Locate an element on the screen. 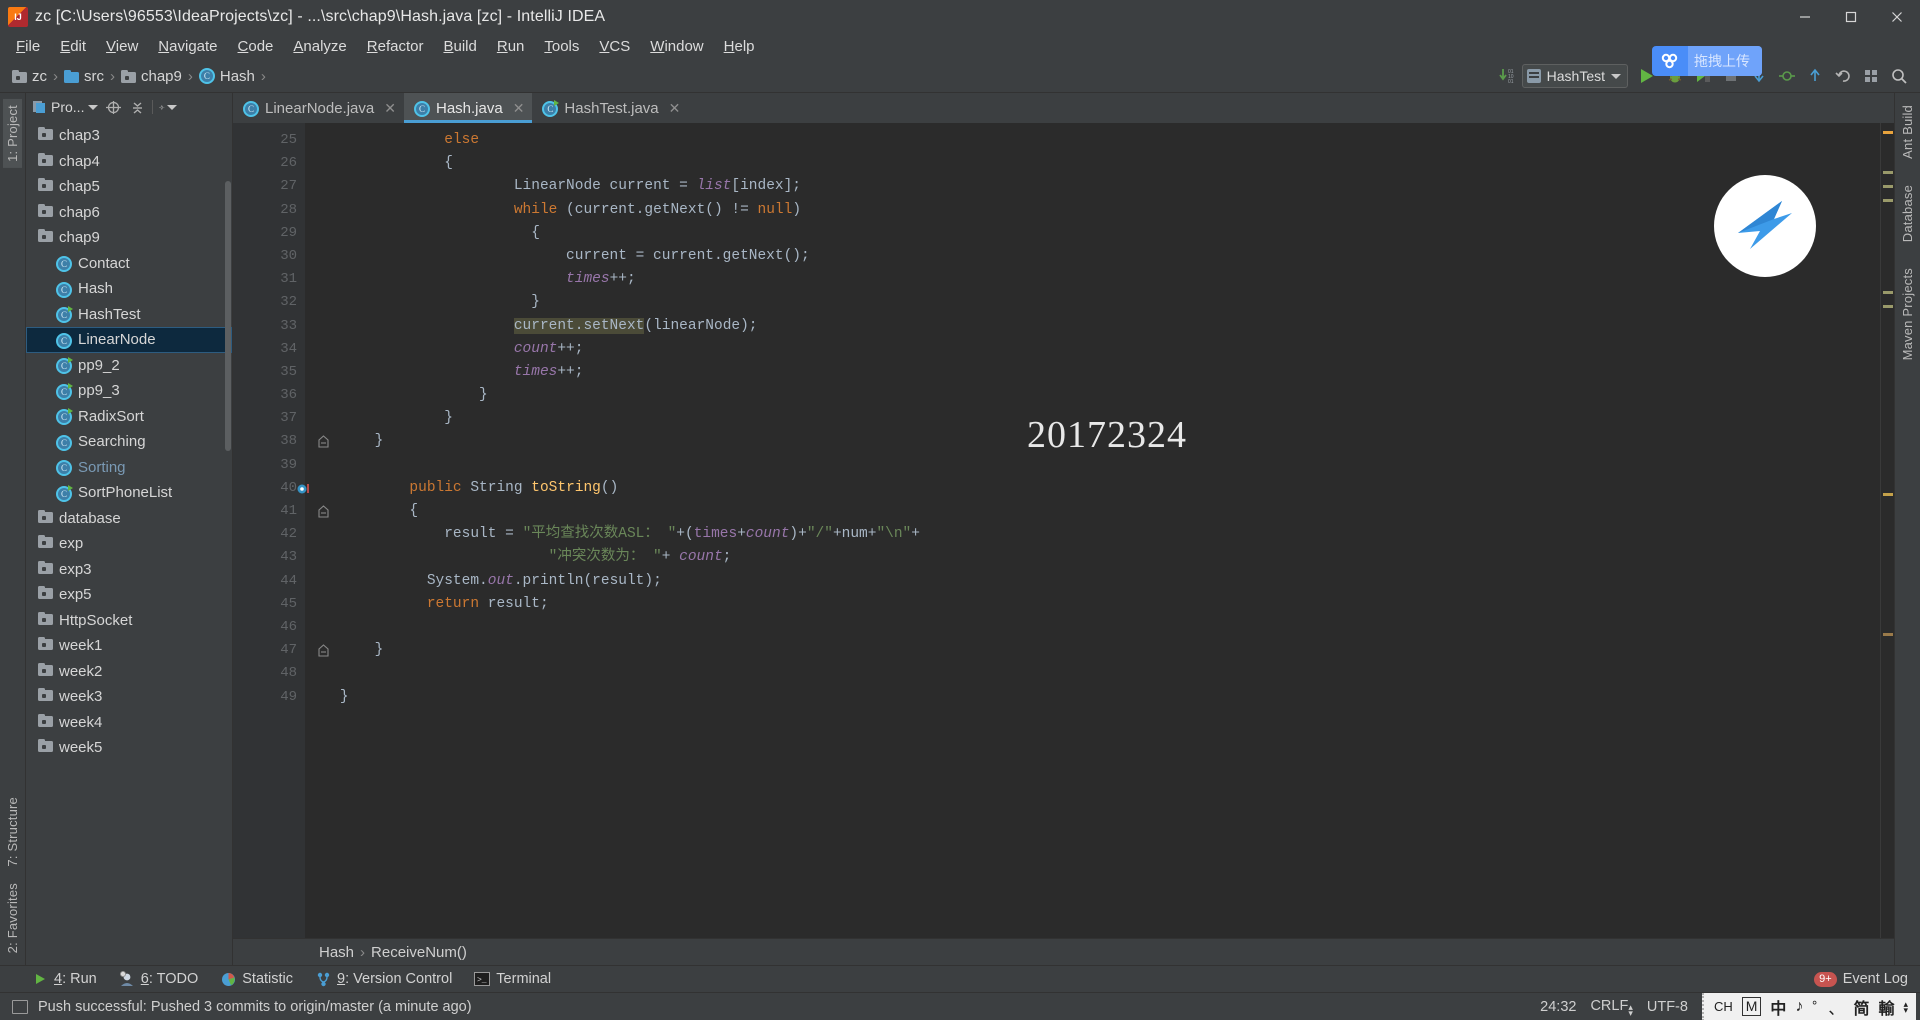 This screenshot has height=1020, width=1920. code-line: else is located at coordinates (1092, 140).